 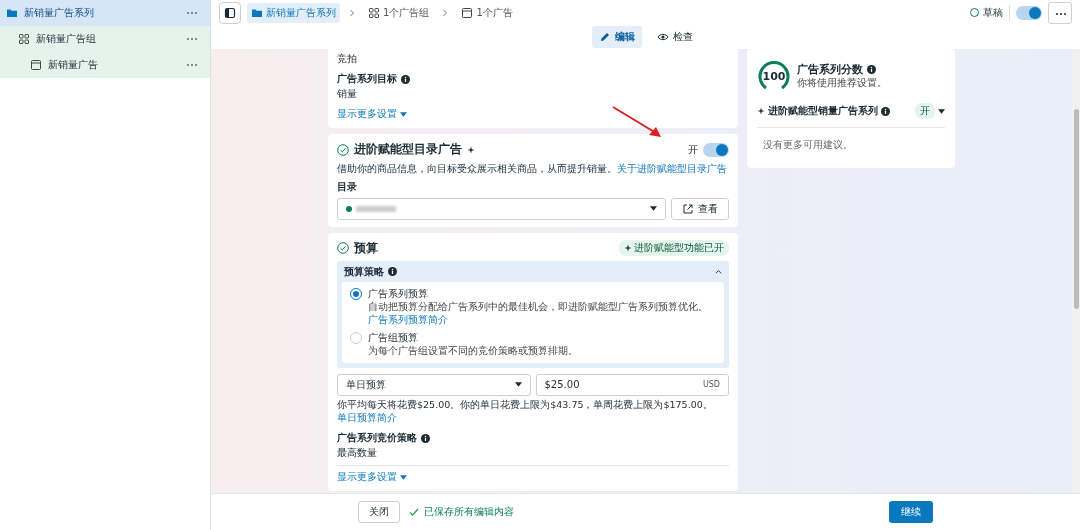 I want to click on breadcrumb-item: 1个广告组, so click(x=399, y=12).